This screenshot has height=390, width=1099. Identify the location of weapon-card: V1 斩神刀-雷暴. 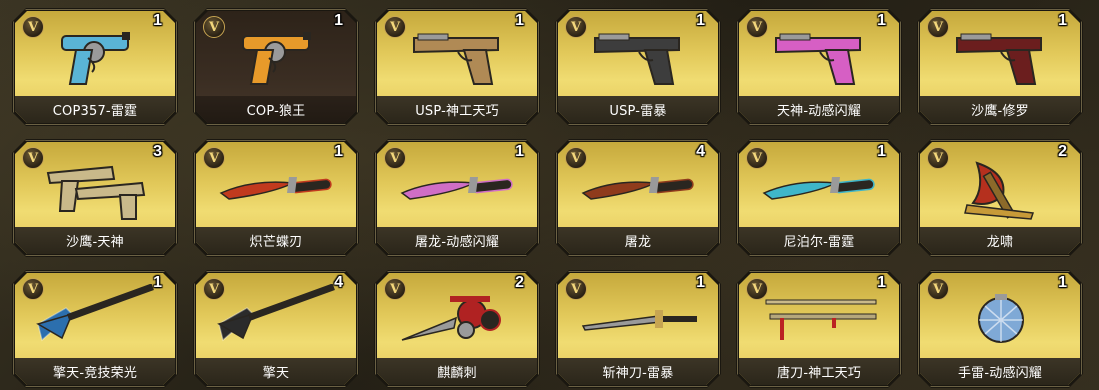
(638, 329).